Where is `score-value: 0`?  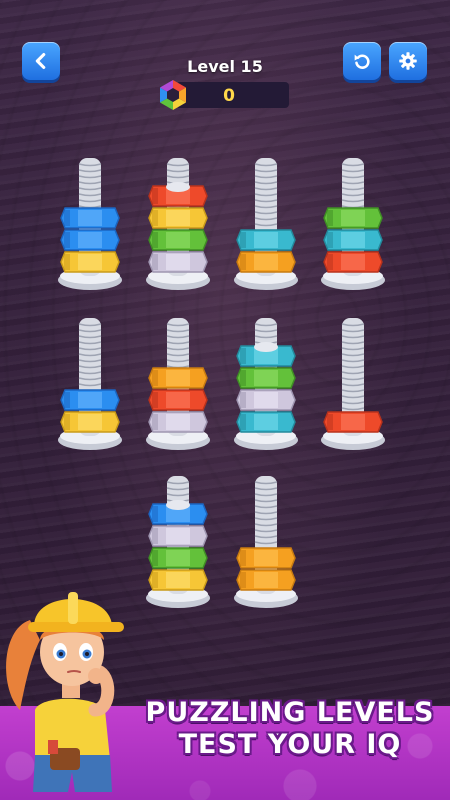
score-value: 0 is located at coordinates (229, 96).